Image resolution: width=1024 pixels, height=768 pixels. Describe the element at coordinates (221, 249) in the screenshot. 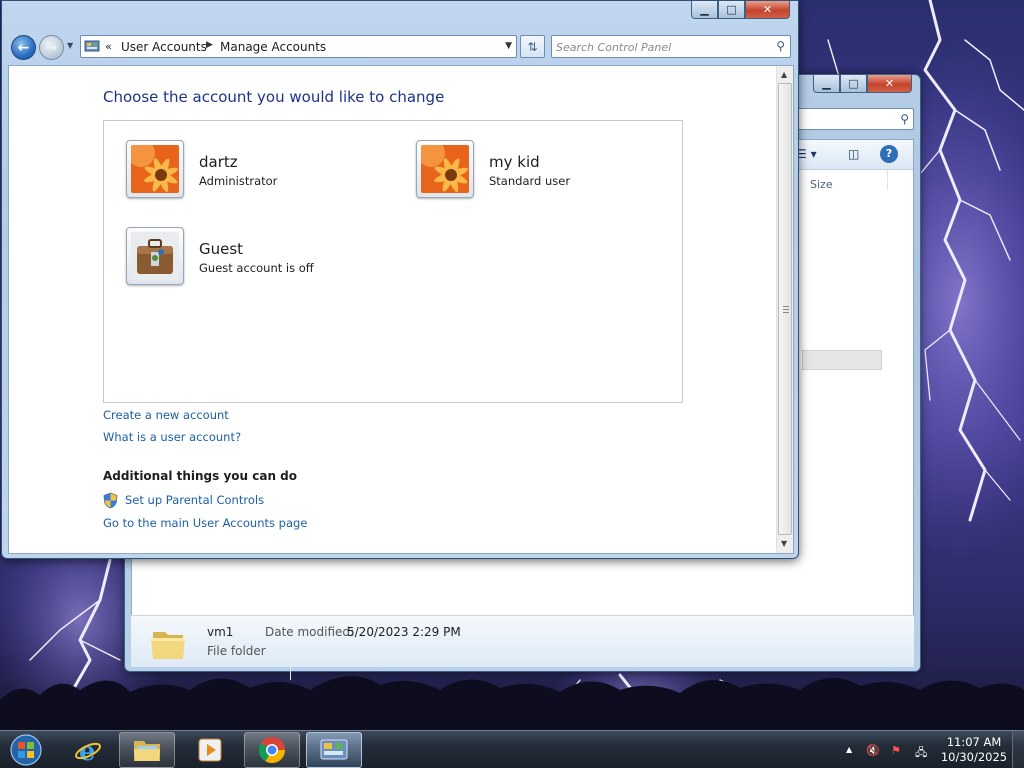

I see `account-name: Guest` at that location.